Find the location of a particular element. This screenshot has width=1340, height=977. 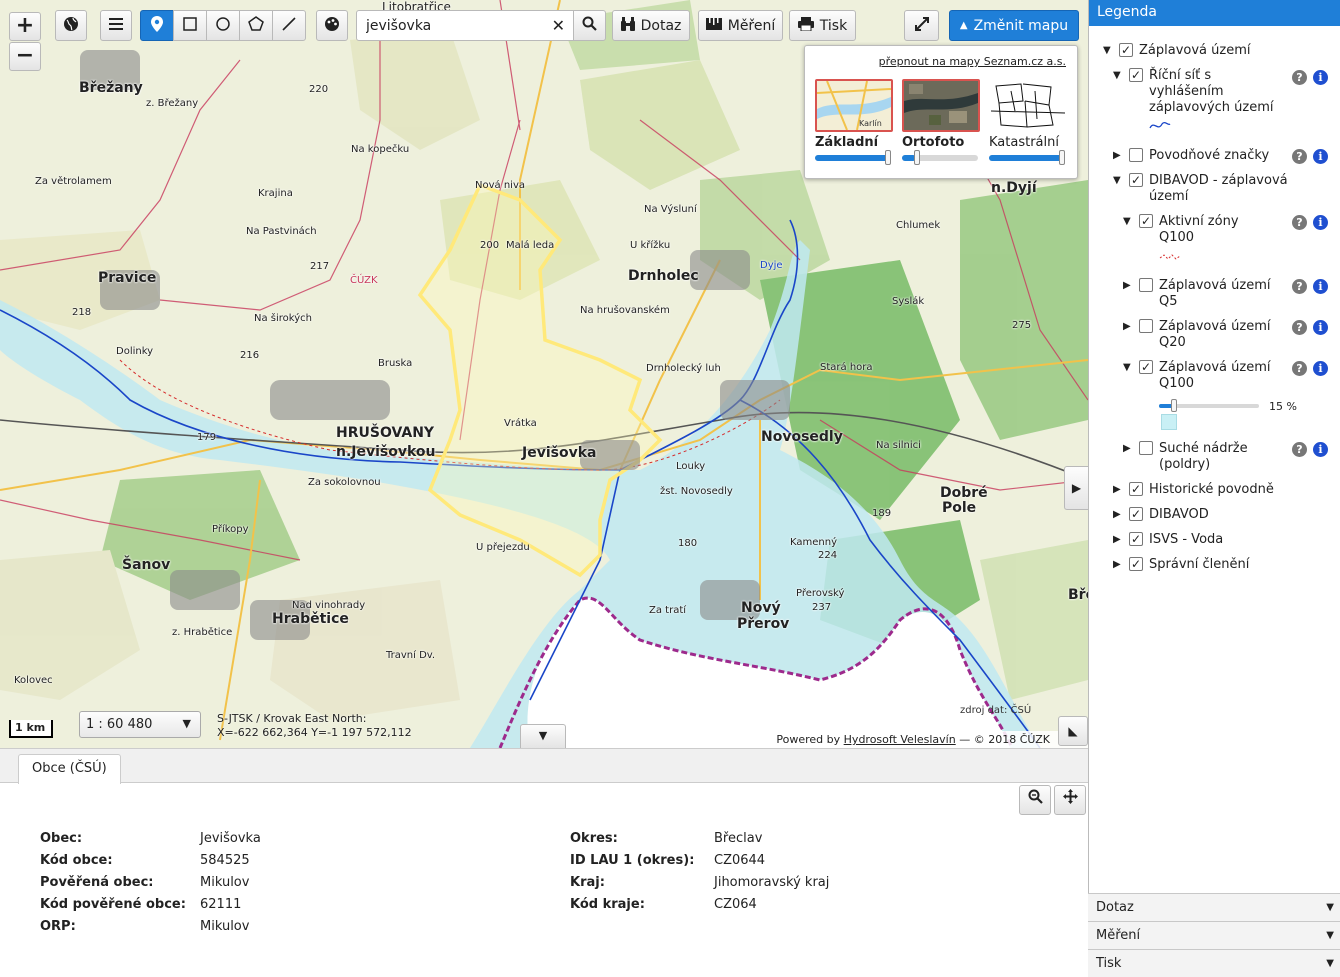

credits-prefix: Powered by is located at coordinates (810, 739).